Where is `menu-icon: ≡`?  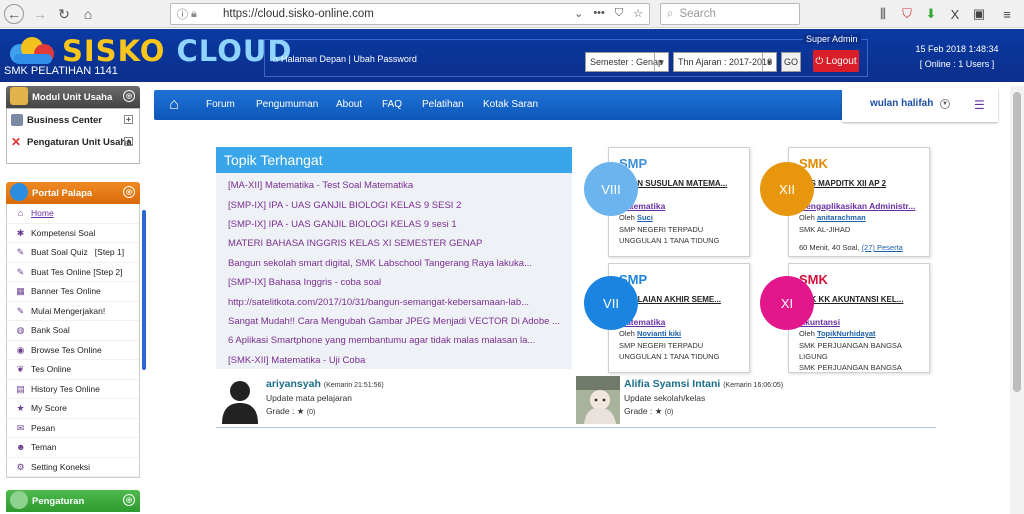
menu-icon: ≡ is located at coordinates (1007, 14).